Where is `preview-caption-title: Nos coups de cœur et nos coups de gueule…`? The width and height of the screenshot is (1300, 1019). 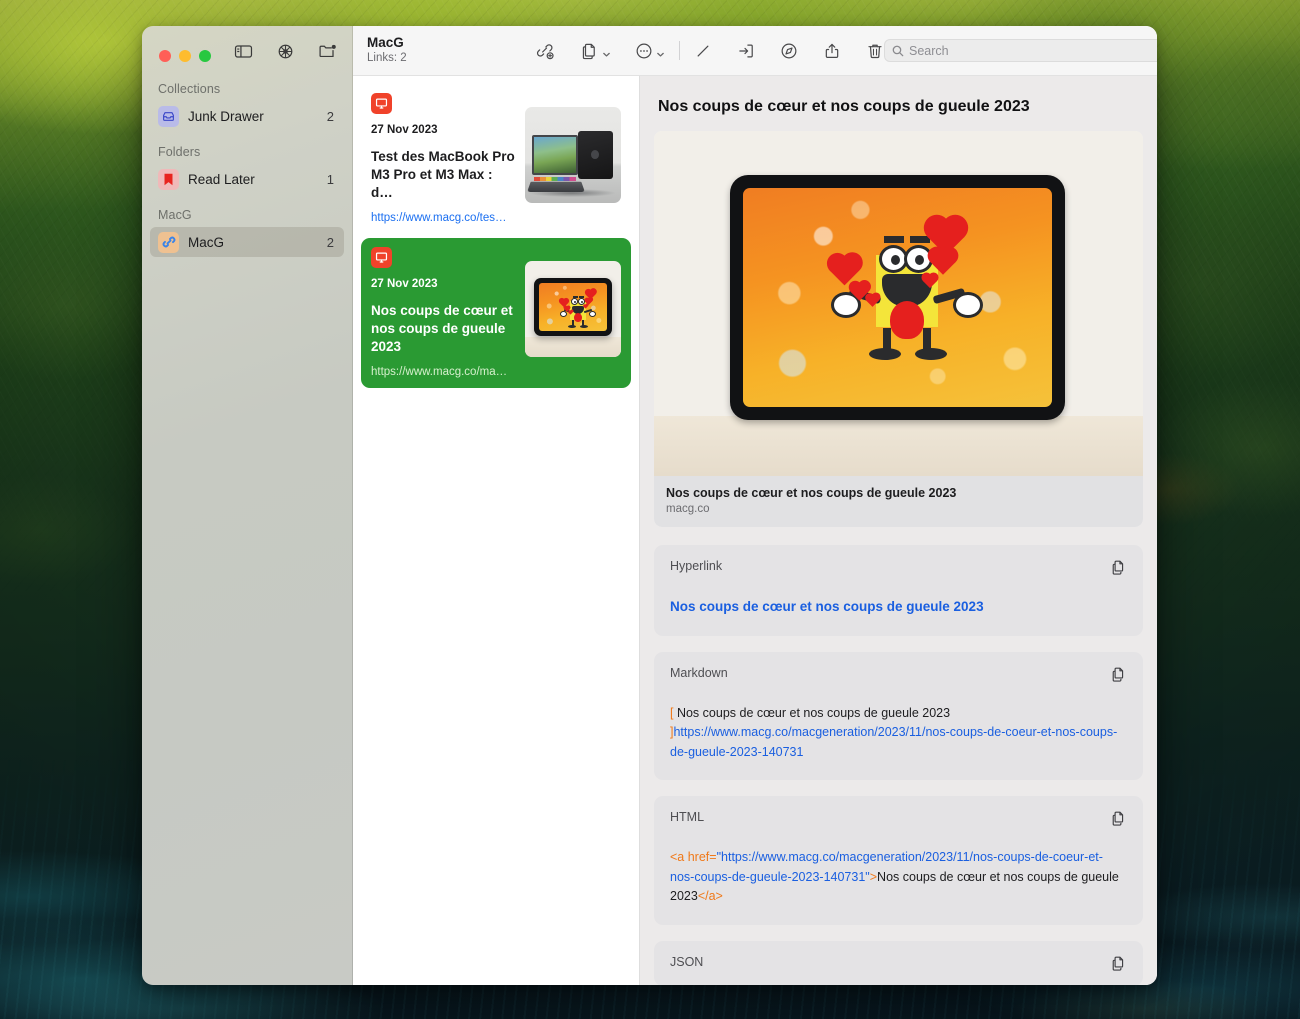 preview-caption-title: Nos coups de cœur et nos coups de gueule… is located at coordinates (811, 493).